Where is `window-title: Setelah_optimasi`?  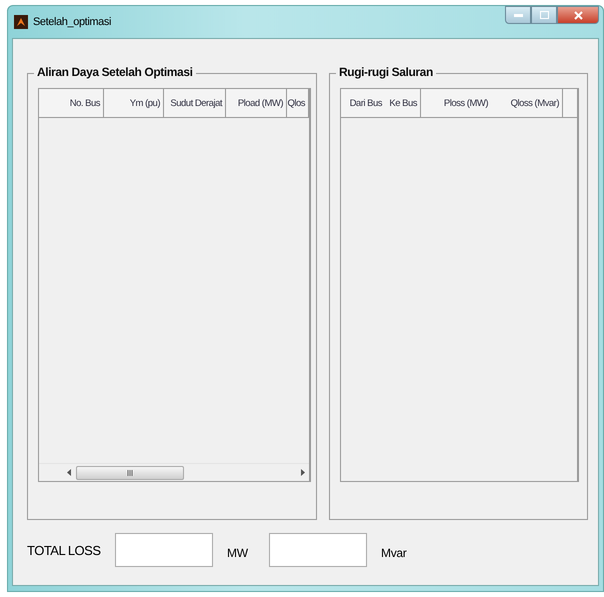 window-title: Setelah_optimasi is located at coordinates (72, 22).